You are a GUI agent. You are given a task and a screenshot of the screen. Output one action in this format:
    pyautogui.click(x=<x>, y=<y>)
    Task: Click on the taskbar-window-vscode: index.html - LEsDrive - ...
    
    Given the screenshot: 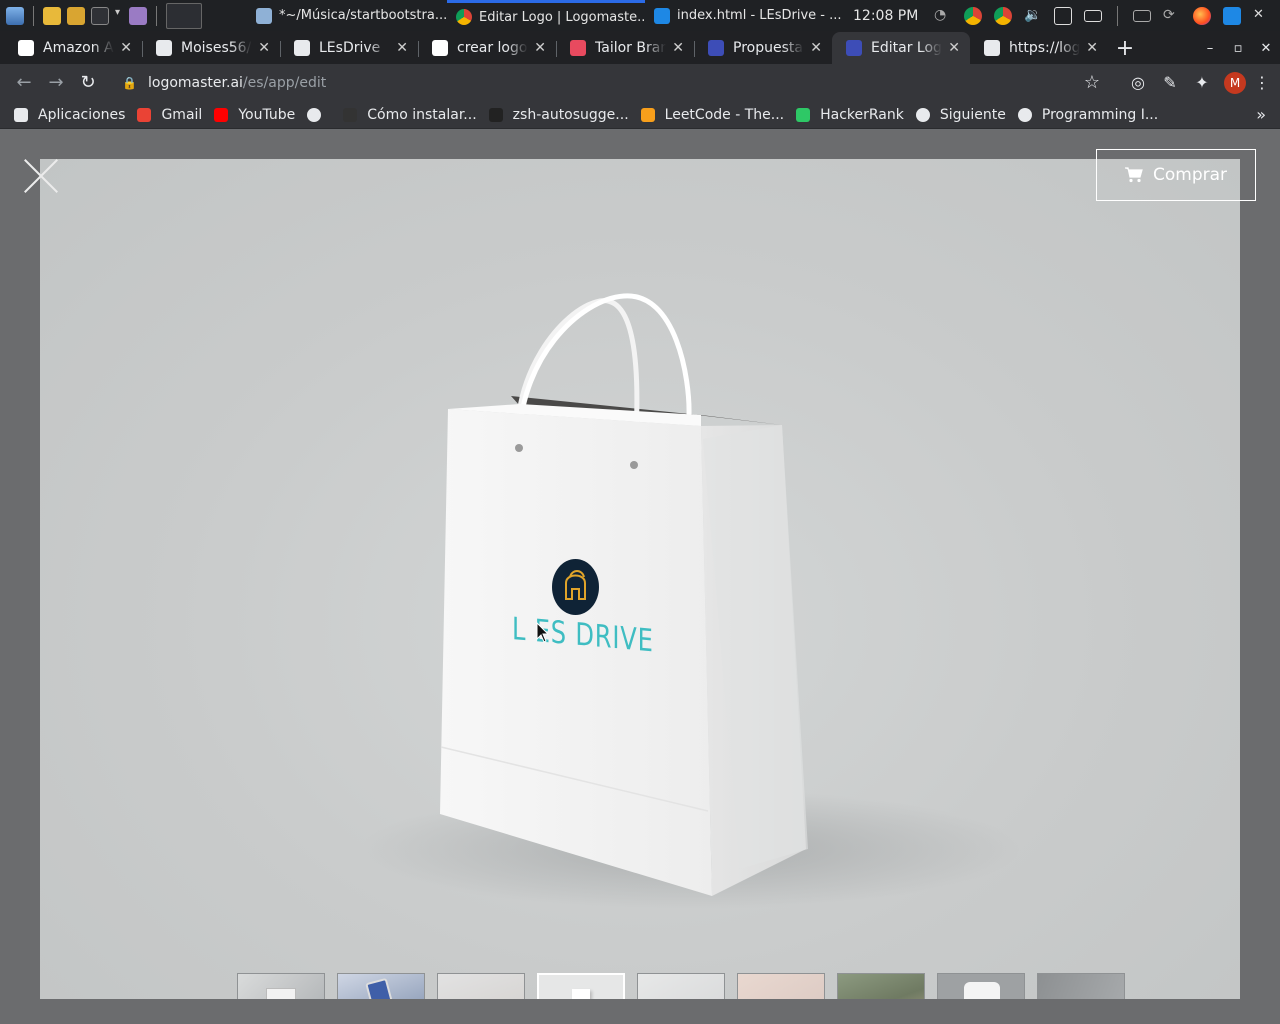 What is the action you would take?
    pyautogui.click(x=745, y=15)
    